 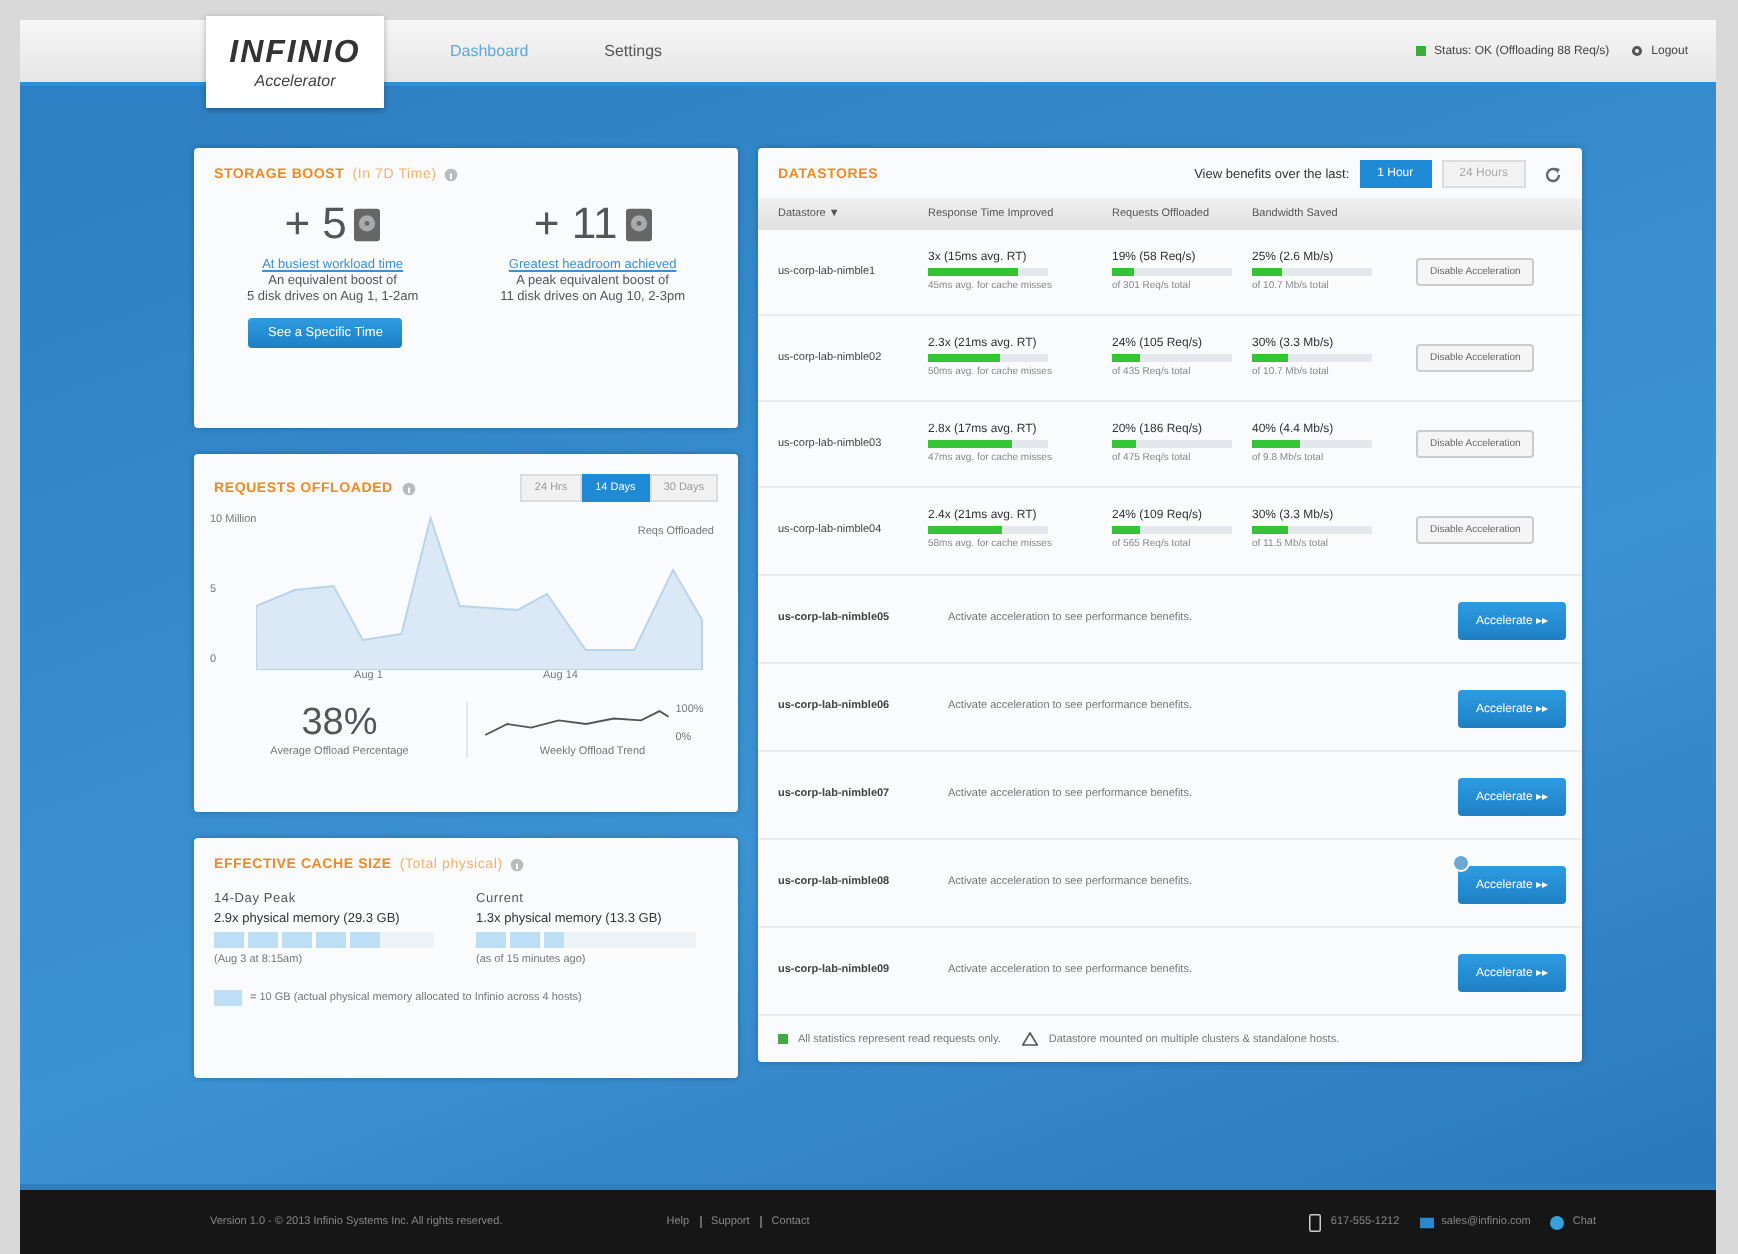 What do you see at coordinates (1426, 1222) in the screenshot?
I see `envelope-icon` at bounding box center [1426, 1222].